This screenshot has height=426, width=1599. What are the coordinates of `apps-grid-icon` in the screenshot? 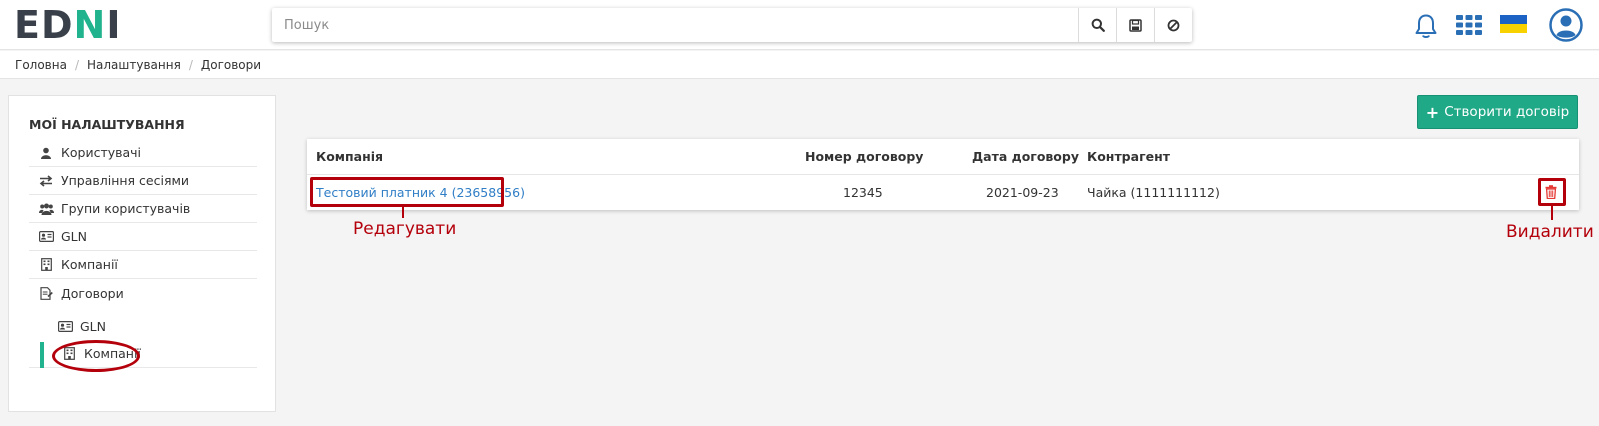 It's located at (1469, 25).